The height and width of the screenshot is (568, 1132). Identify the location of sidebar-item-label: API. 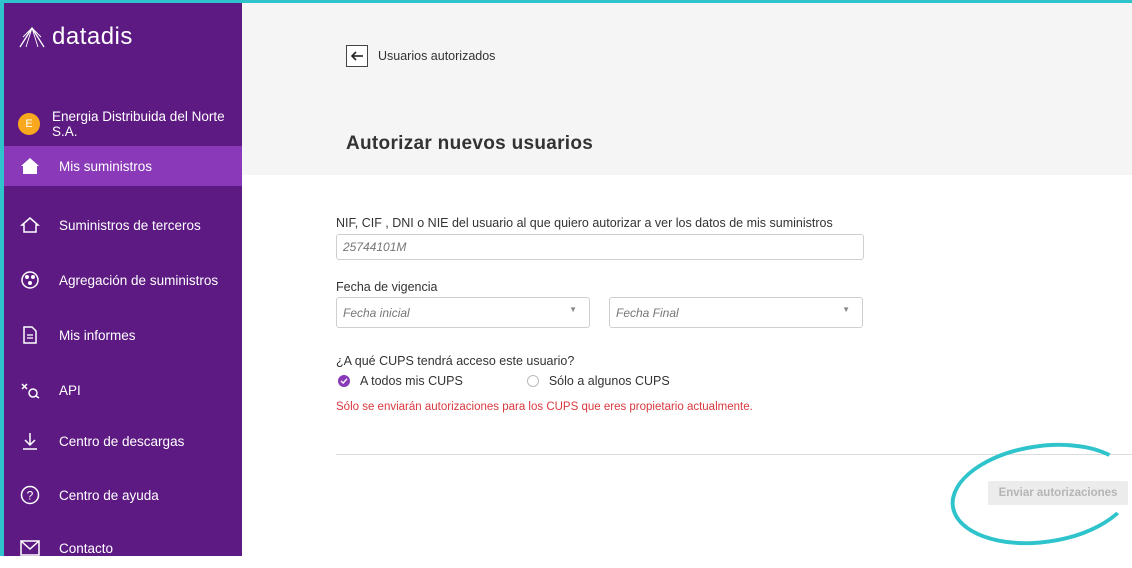
(70, 390).